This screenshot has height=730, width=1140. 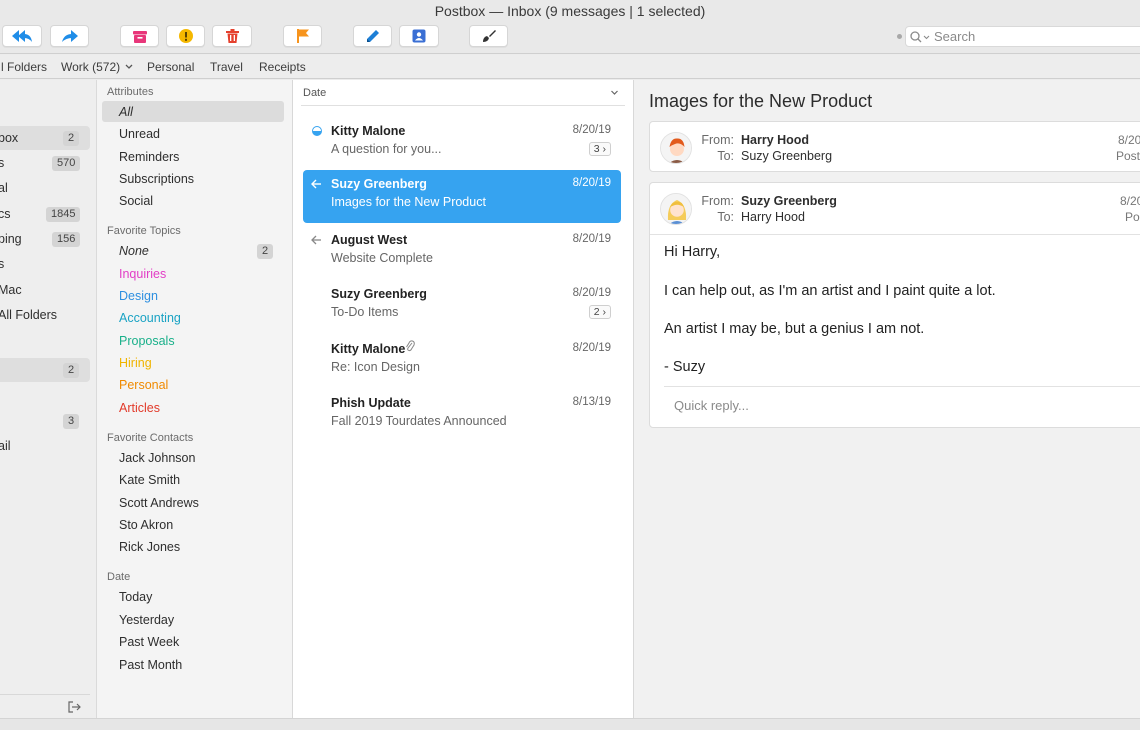 What do you see at coordinates (375, 367) in the screenshot?
I see `message-subject: Re: Icon Design` at bounding box center [375, 367].